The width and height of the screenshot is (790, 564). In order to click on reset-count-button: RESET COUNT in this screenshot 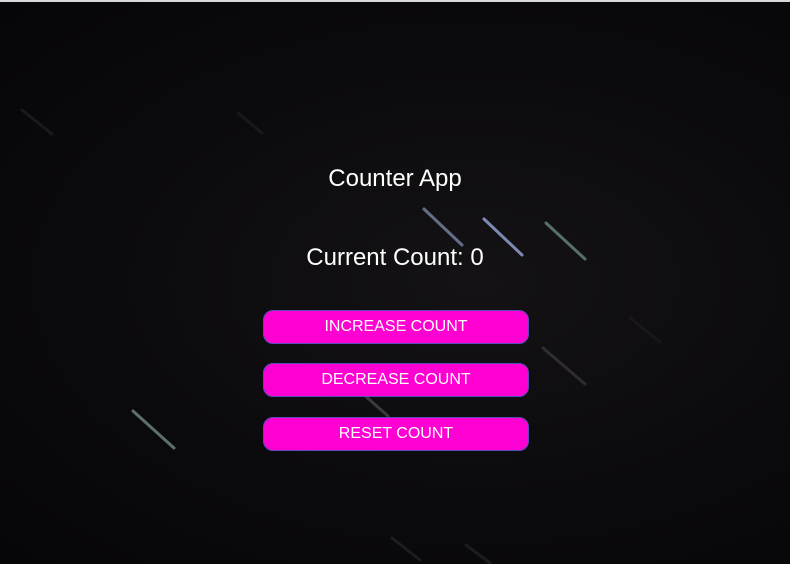, I will do `click(396, 434)`.